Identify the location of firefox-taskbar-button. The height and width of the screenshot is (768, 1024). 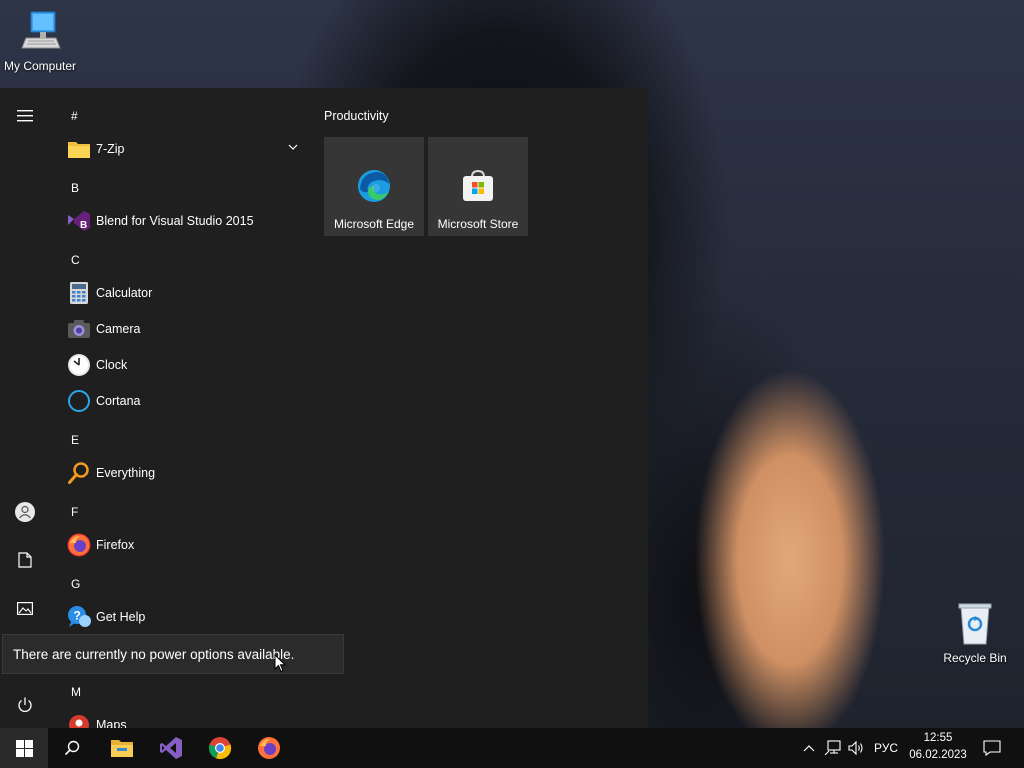
(269, 748).